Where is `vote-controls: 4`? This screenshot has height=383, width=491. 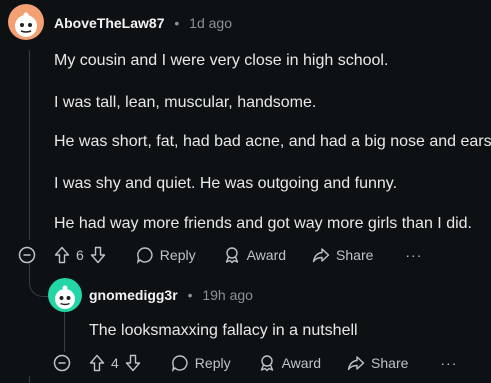
vote-controls: 4 is located at coordinates (115, 363).